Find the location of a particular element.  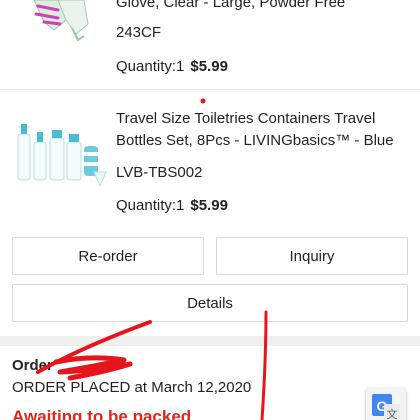

svg-text: 文 is located at coordinates (392, 413).